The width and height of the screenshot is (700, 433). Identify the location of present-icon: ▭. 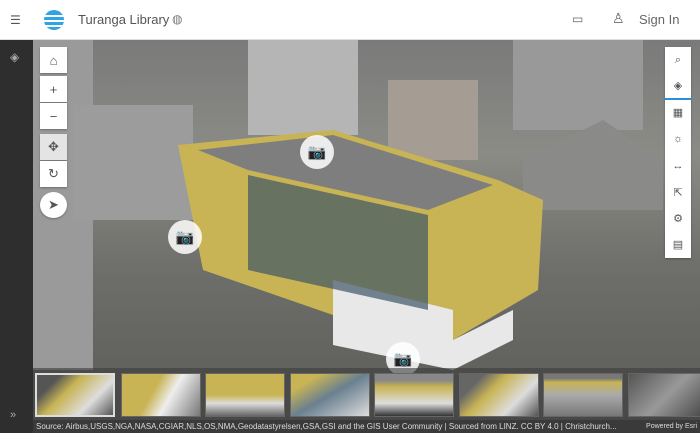
(577, 19).